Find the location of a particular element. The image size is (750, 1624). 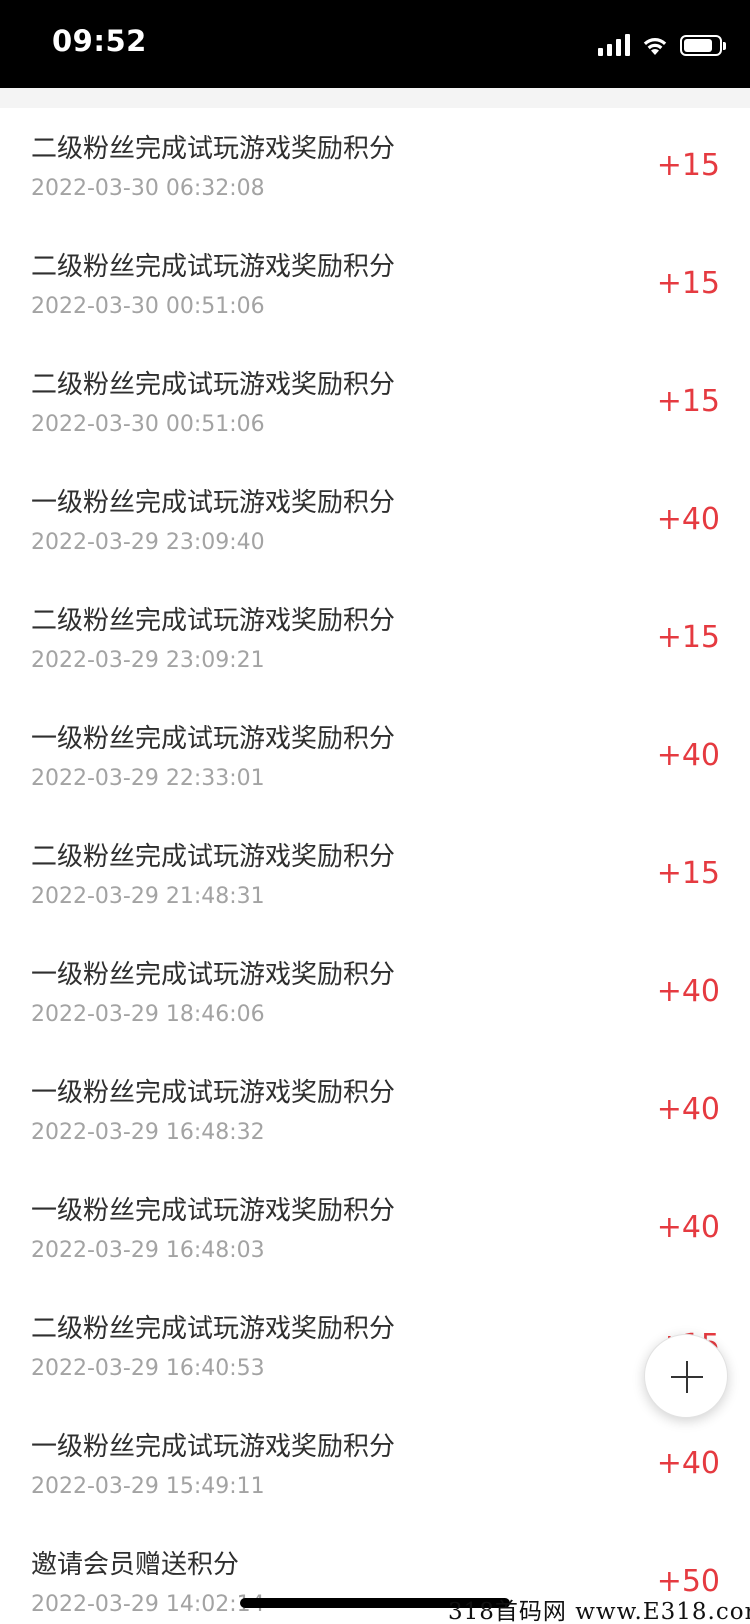

points-record-row: 一级粉丝完成试玩游戏奖励积分 2022-03-29 22:33:01 +40 is located at coordinates (375, 757).